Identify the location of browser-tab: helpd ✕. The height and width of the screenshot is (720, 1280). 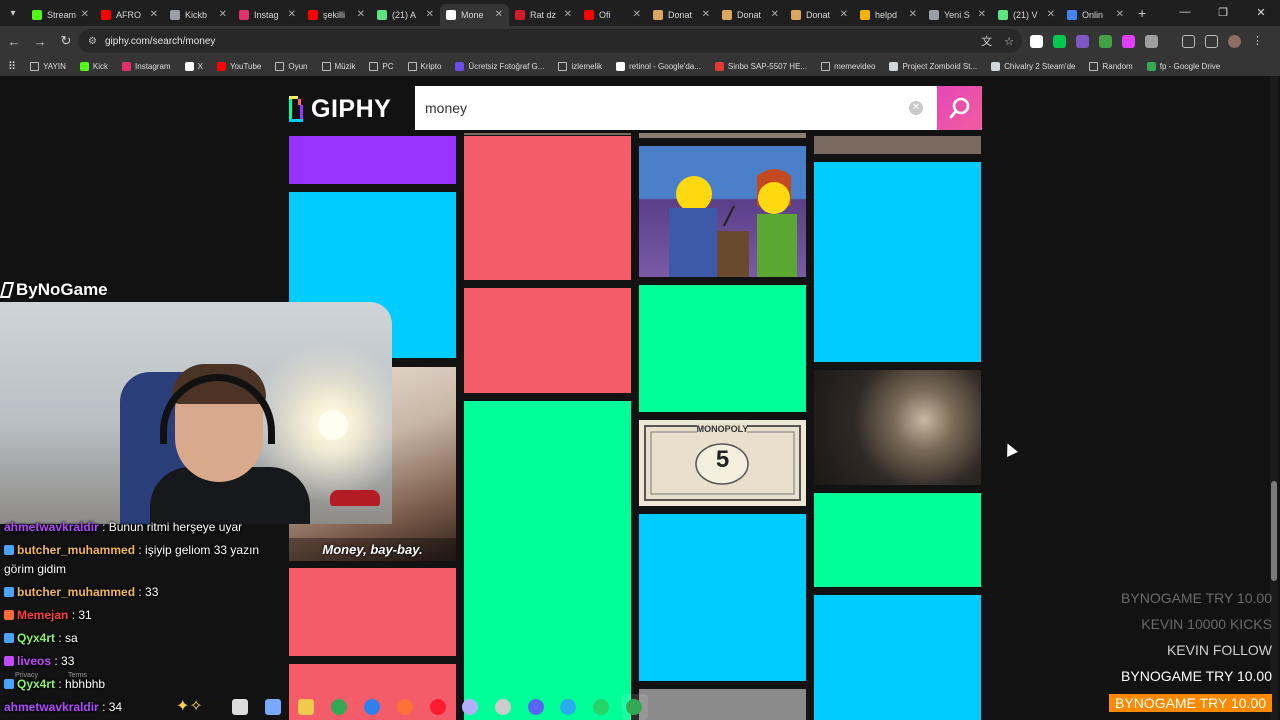
(888, 15).